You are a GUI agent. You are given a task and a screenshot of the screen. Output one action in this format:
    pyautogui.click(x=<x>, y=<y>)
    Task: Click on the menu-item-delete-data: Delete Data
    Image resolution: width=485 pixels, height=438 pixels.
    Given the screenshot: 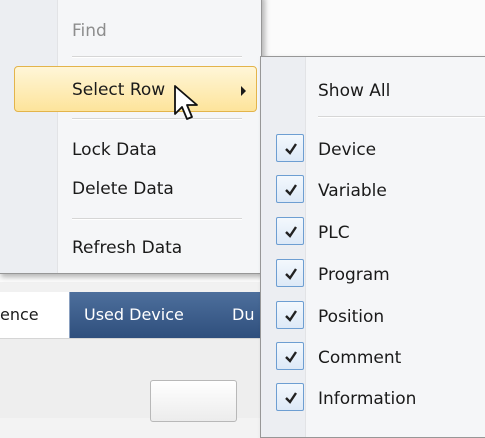 What is the action you would take?
    pyautogui.click(x=123, y=189)
    